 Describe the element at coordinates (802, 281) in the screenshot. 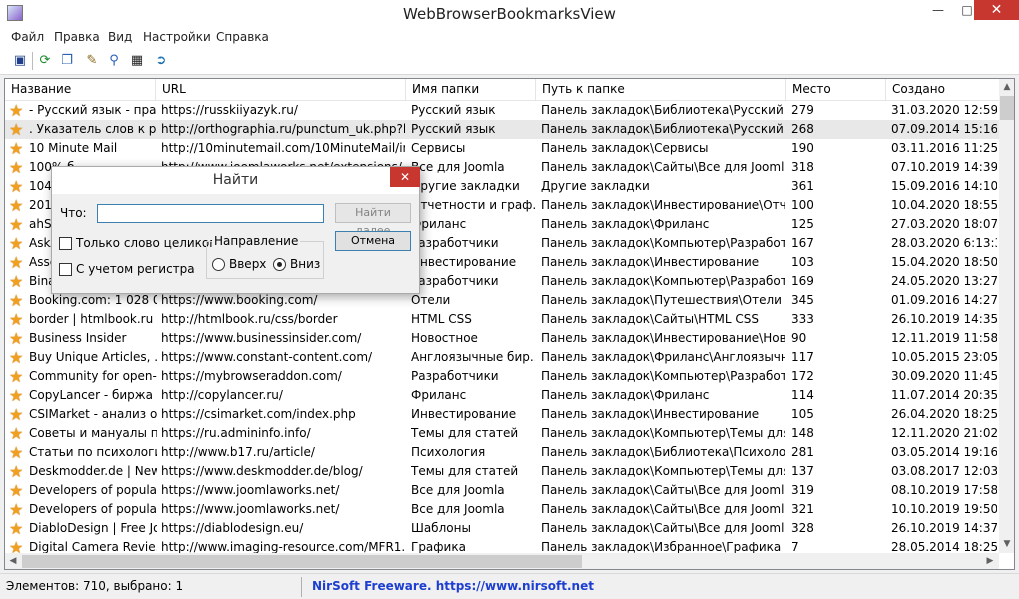

I see `cell-position: 169` at that location.